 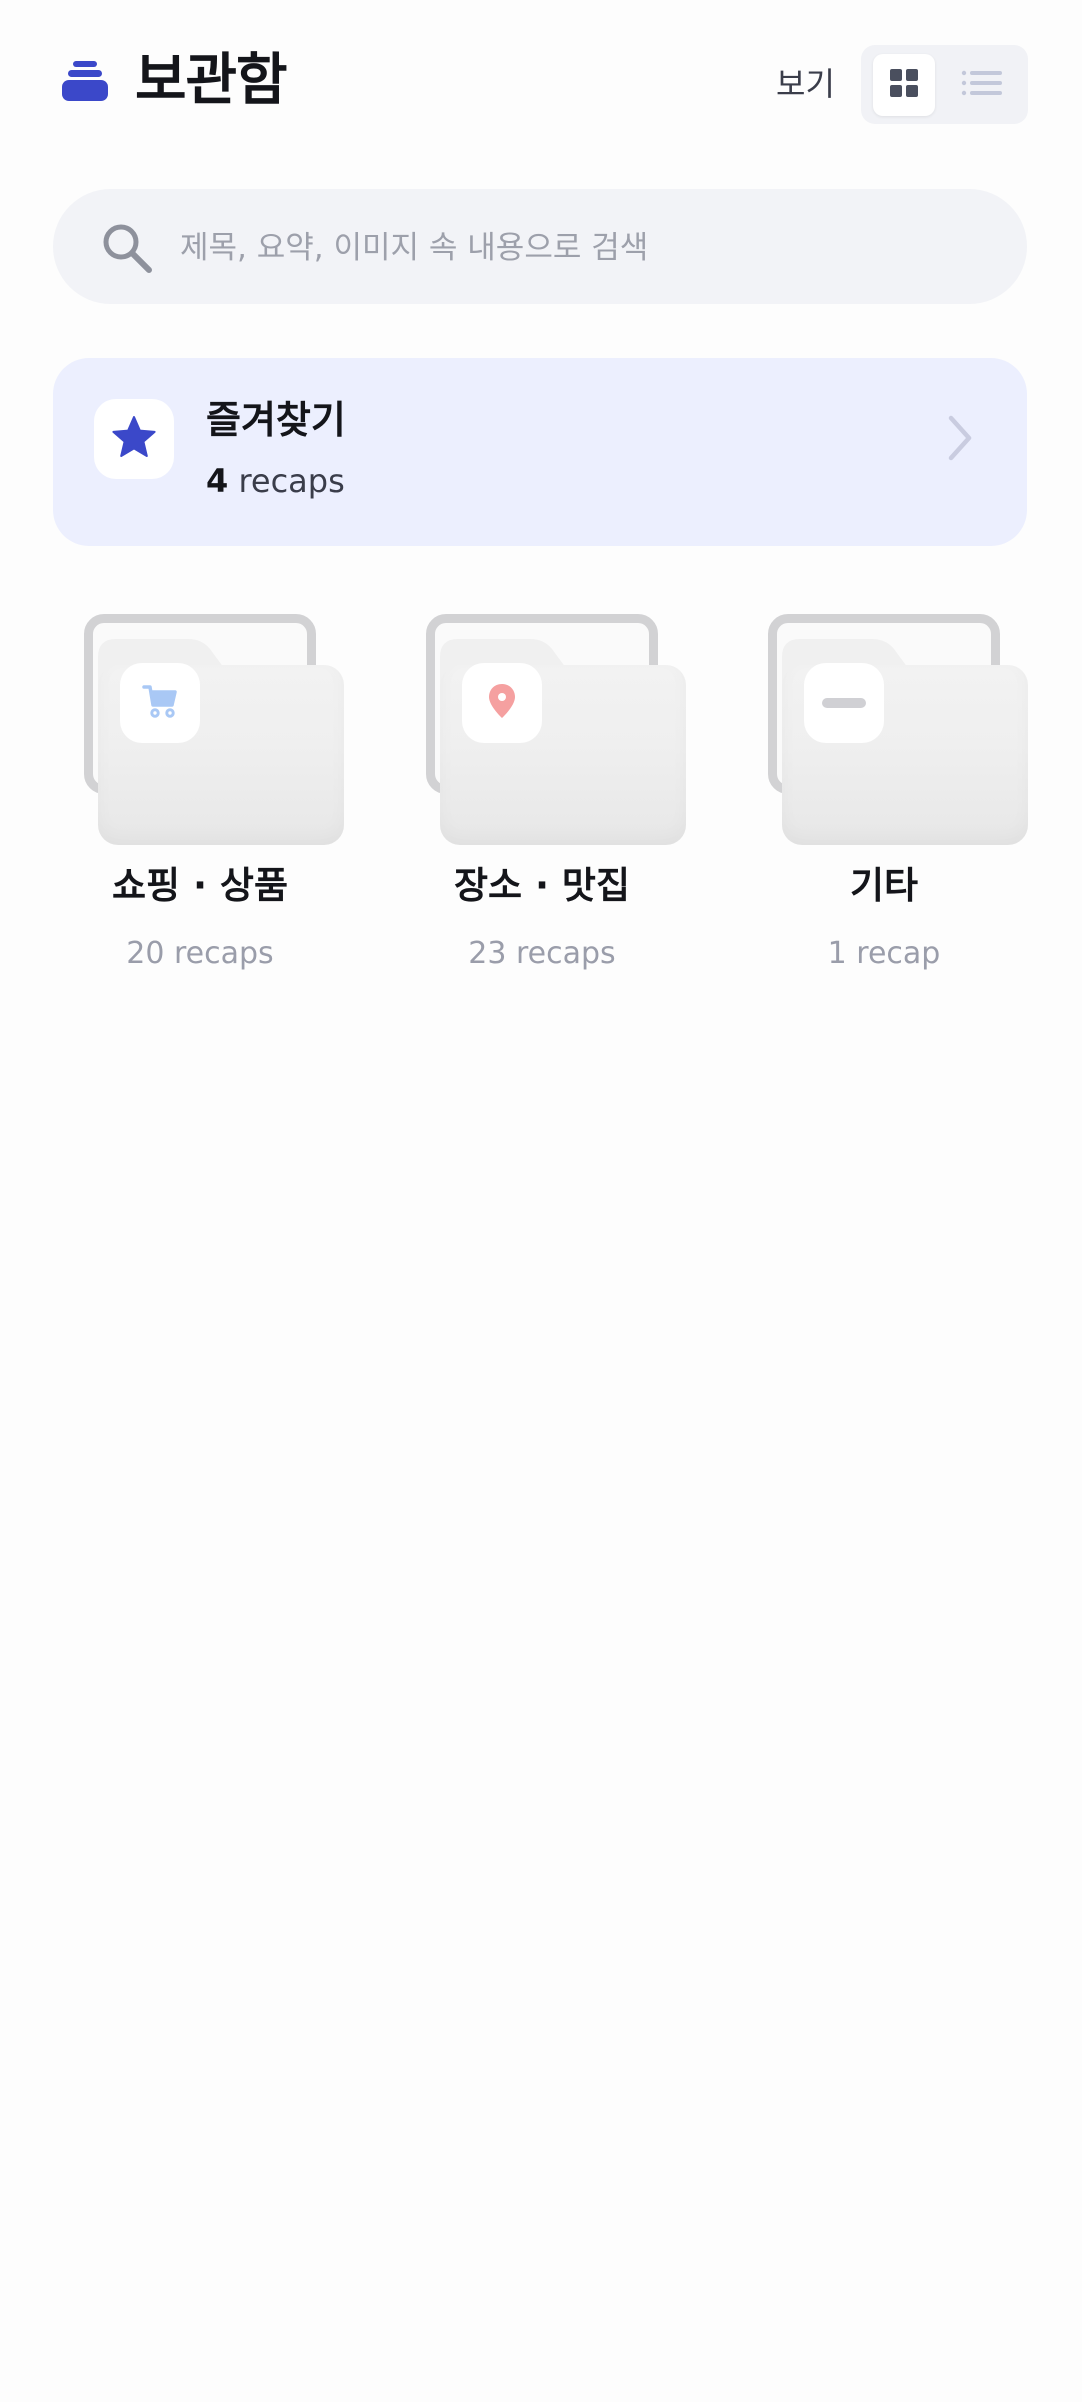 What do you see at coordinates (884, 885) in the screenshot?
I see `folder-name: 기타` at bounding box center [884, 885].